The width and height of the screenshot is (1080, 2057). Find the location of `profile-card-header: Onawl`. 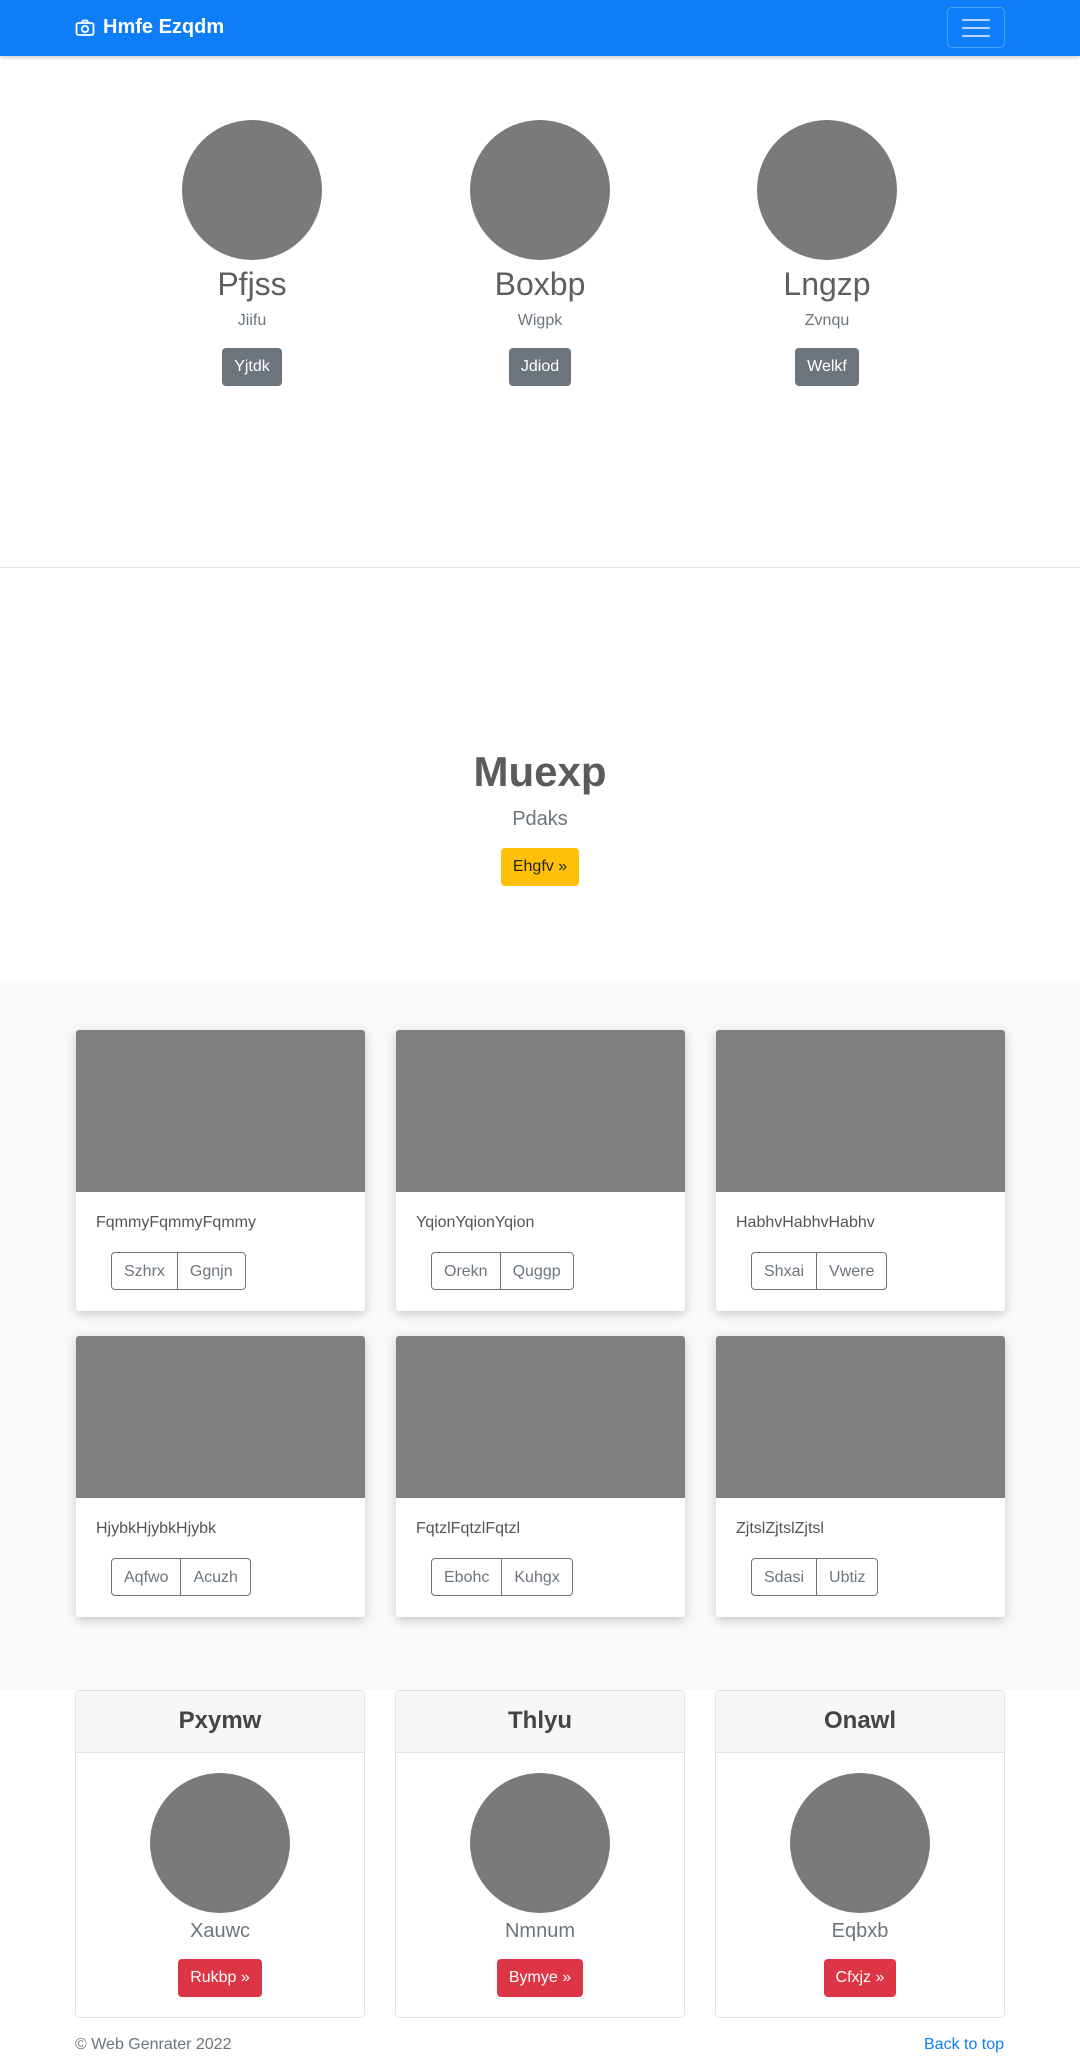

profile-card-header: Onawl is located at coordinates (860, 1722).